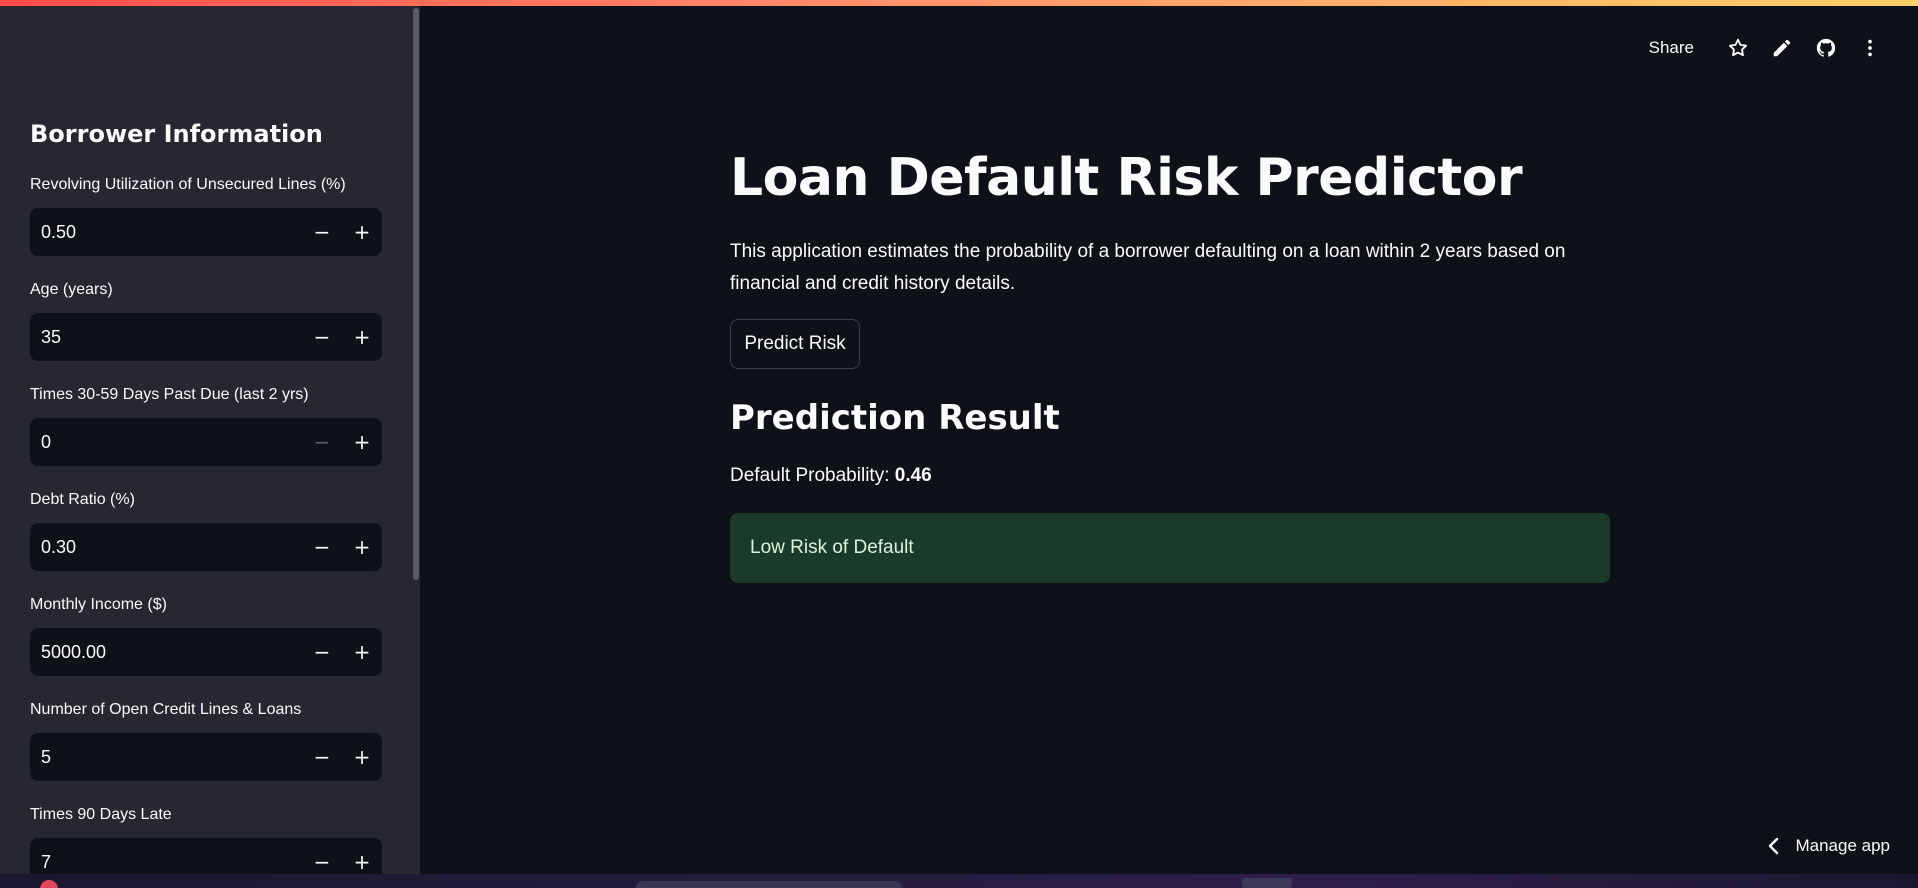  I want to click on github-icon, so click(1826, 48).